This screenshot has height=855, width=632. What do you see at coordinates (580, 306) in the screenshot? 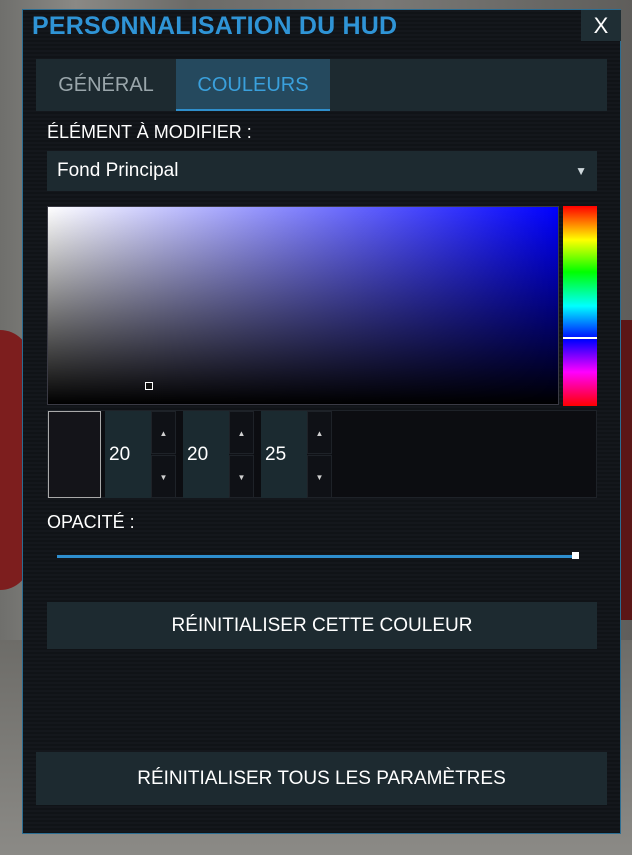
I see `hue-slider` at bounding box center [580, 306].